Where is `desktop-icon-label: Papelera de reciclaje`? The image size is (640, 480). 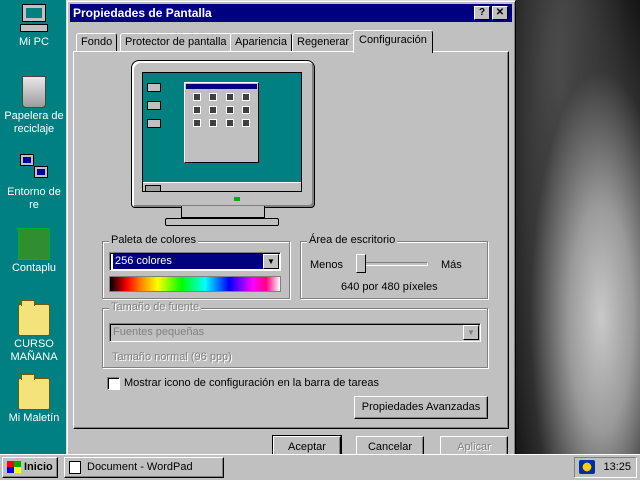
desktop-icon-label: Papelera de reciclaje is located at coordinates (34, 123).